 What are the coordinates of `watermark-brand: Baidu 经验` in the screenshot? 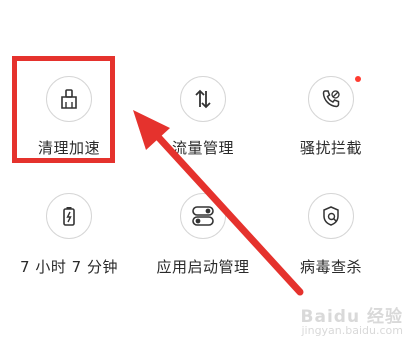 It's located at (351, 317).